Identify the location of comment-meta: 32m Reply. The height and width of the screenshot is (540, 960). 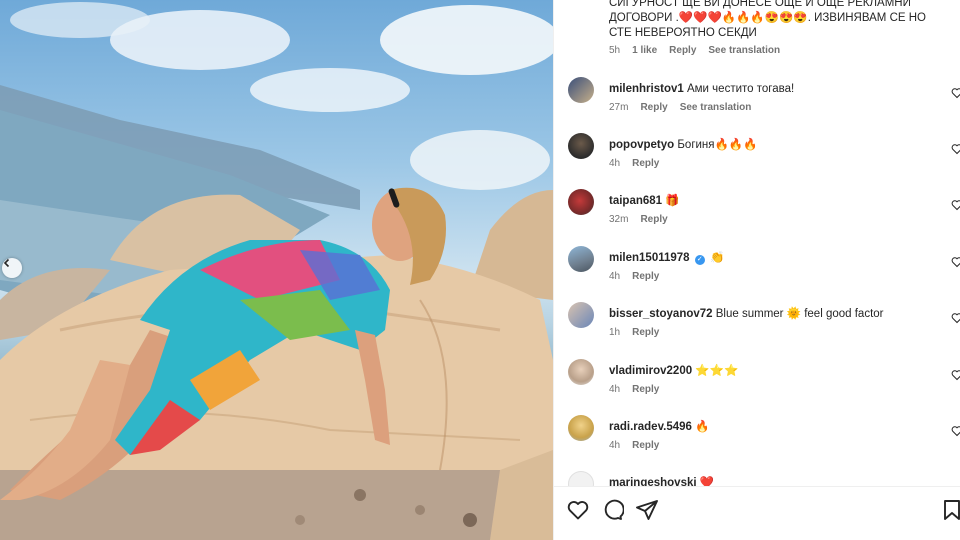
(769, 219).